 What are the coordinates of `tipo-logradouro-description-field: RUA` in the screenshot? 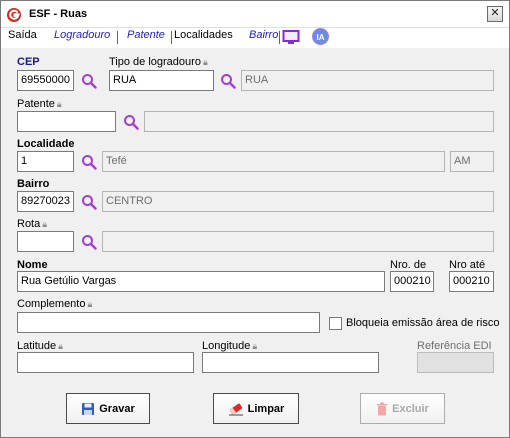 It's located at (367, 80).